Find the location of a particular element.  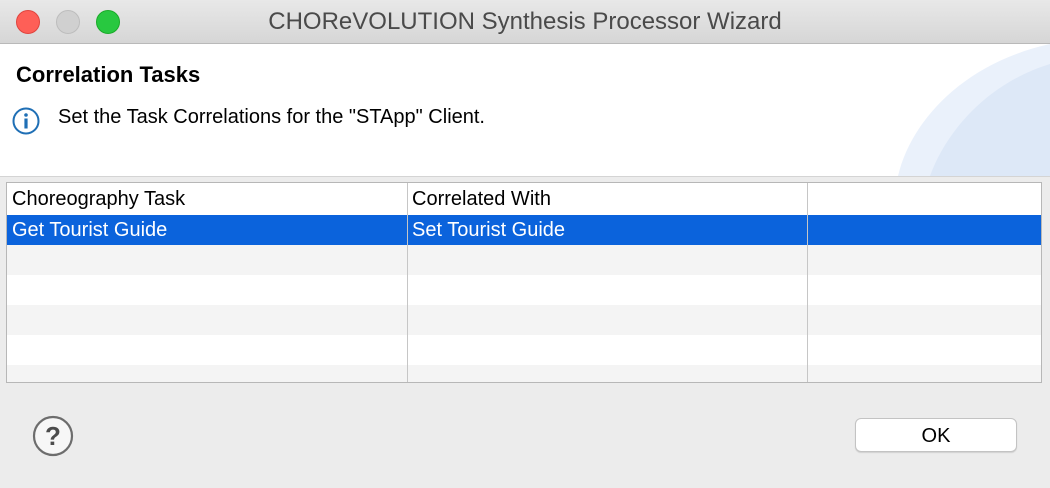

info-icon is located at coordinates (26, 121).